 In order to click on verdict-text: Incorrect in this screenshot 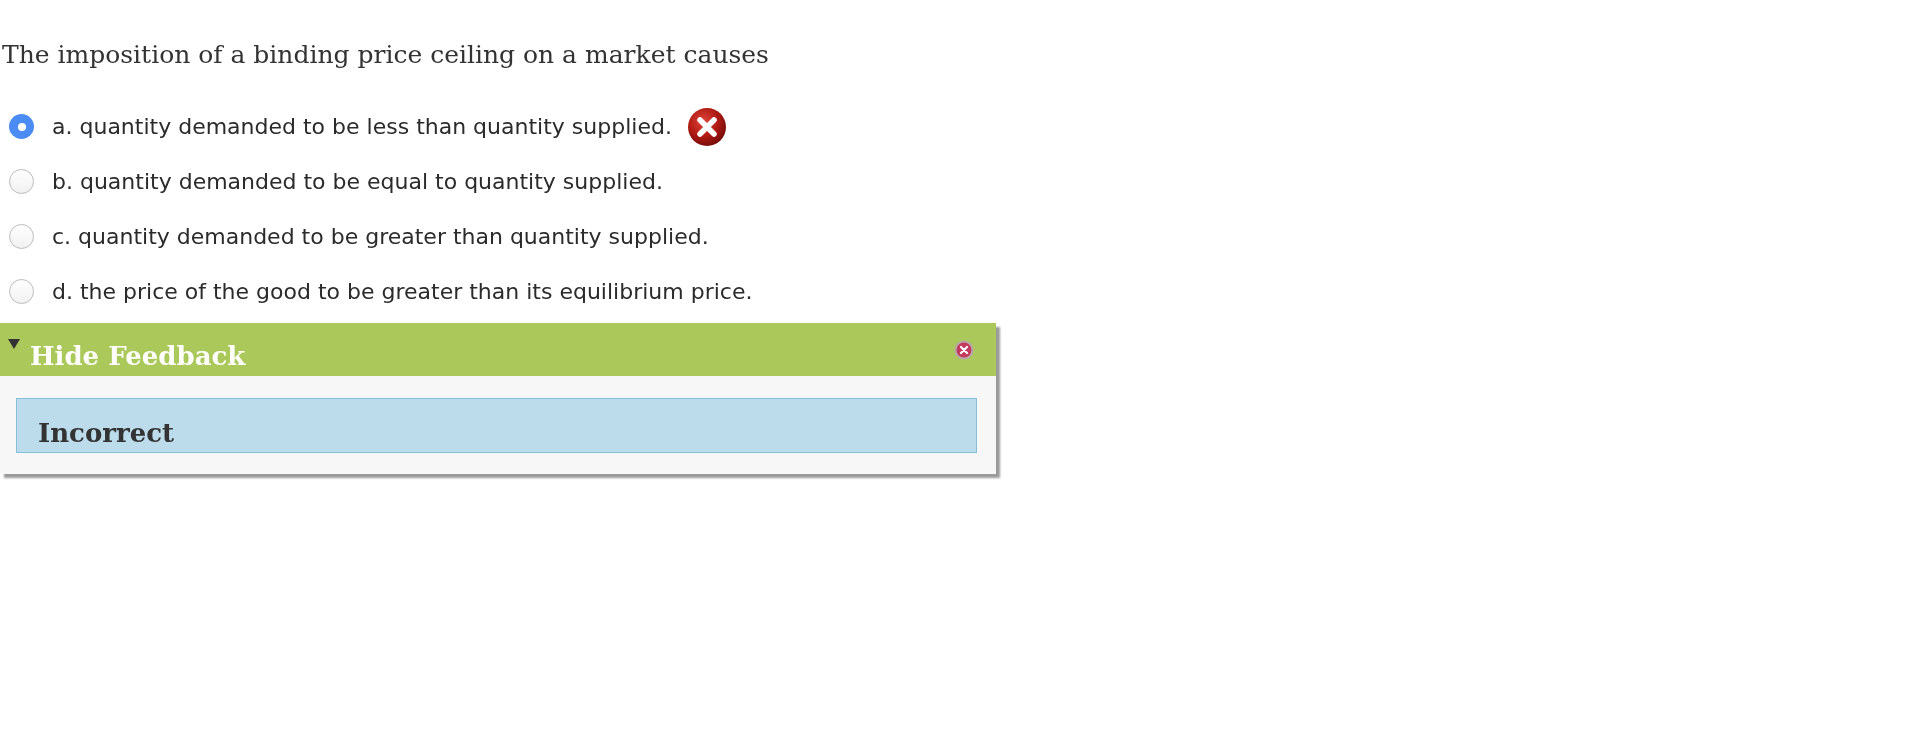, I will do `click(106, 433)`.